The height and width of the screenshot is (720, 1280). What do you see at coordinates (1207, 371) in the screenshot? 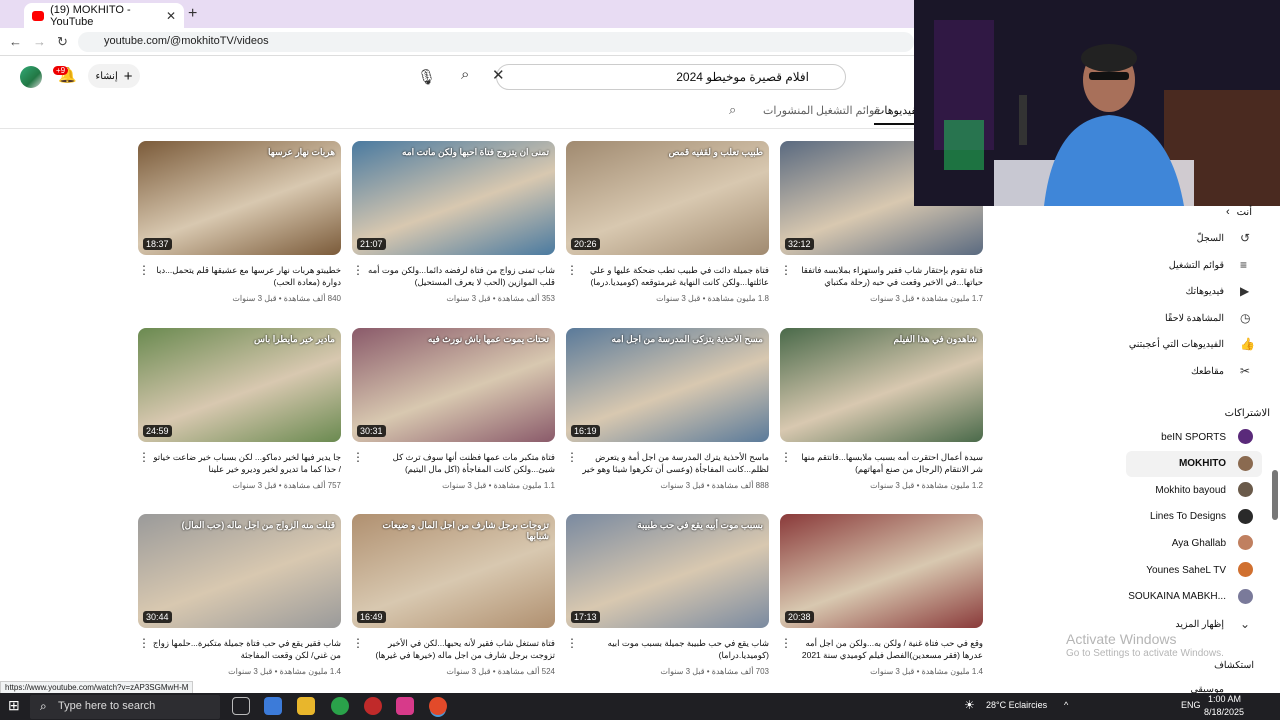
I see `sidebar-item: مقاطعك` at bounding box center [1207, 371].